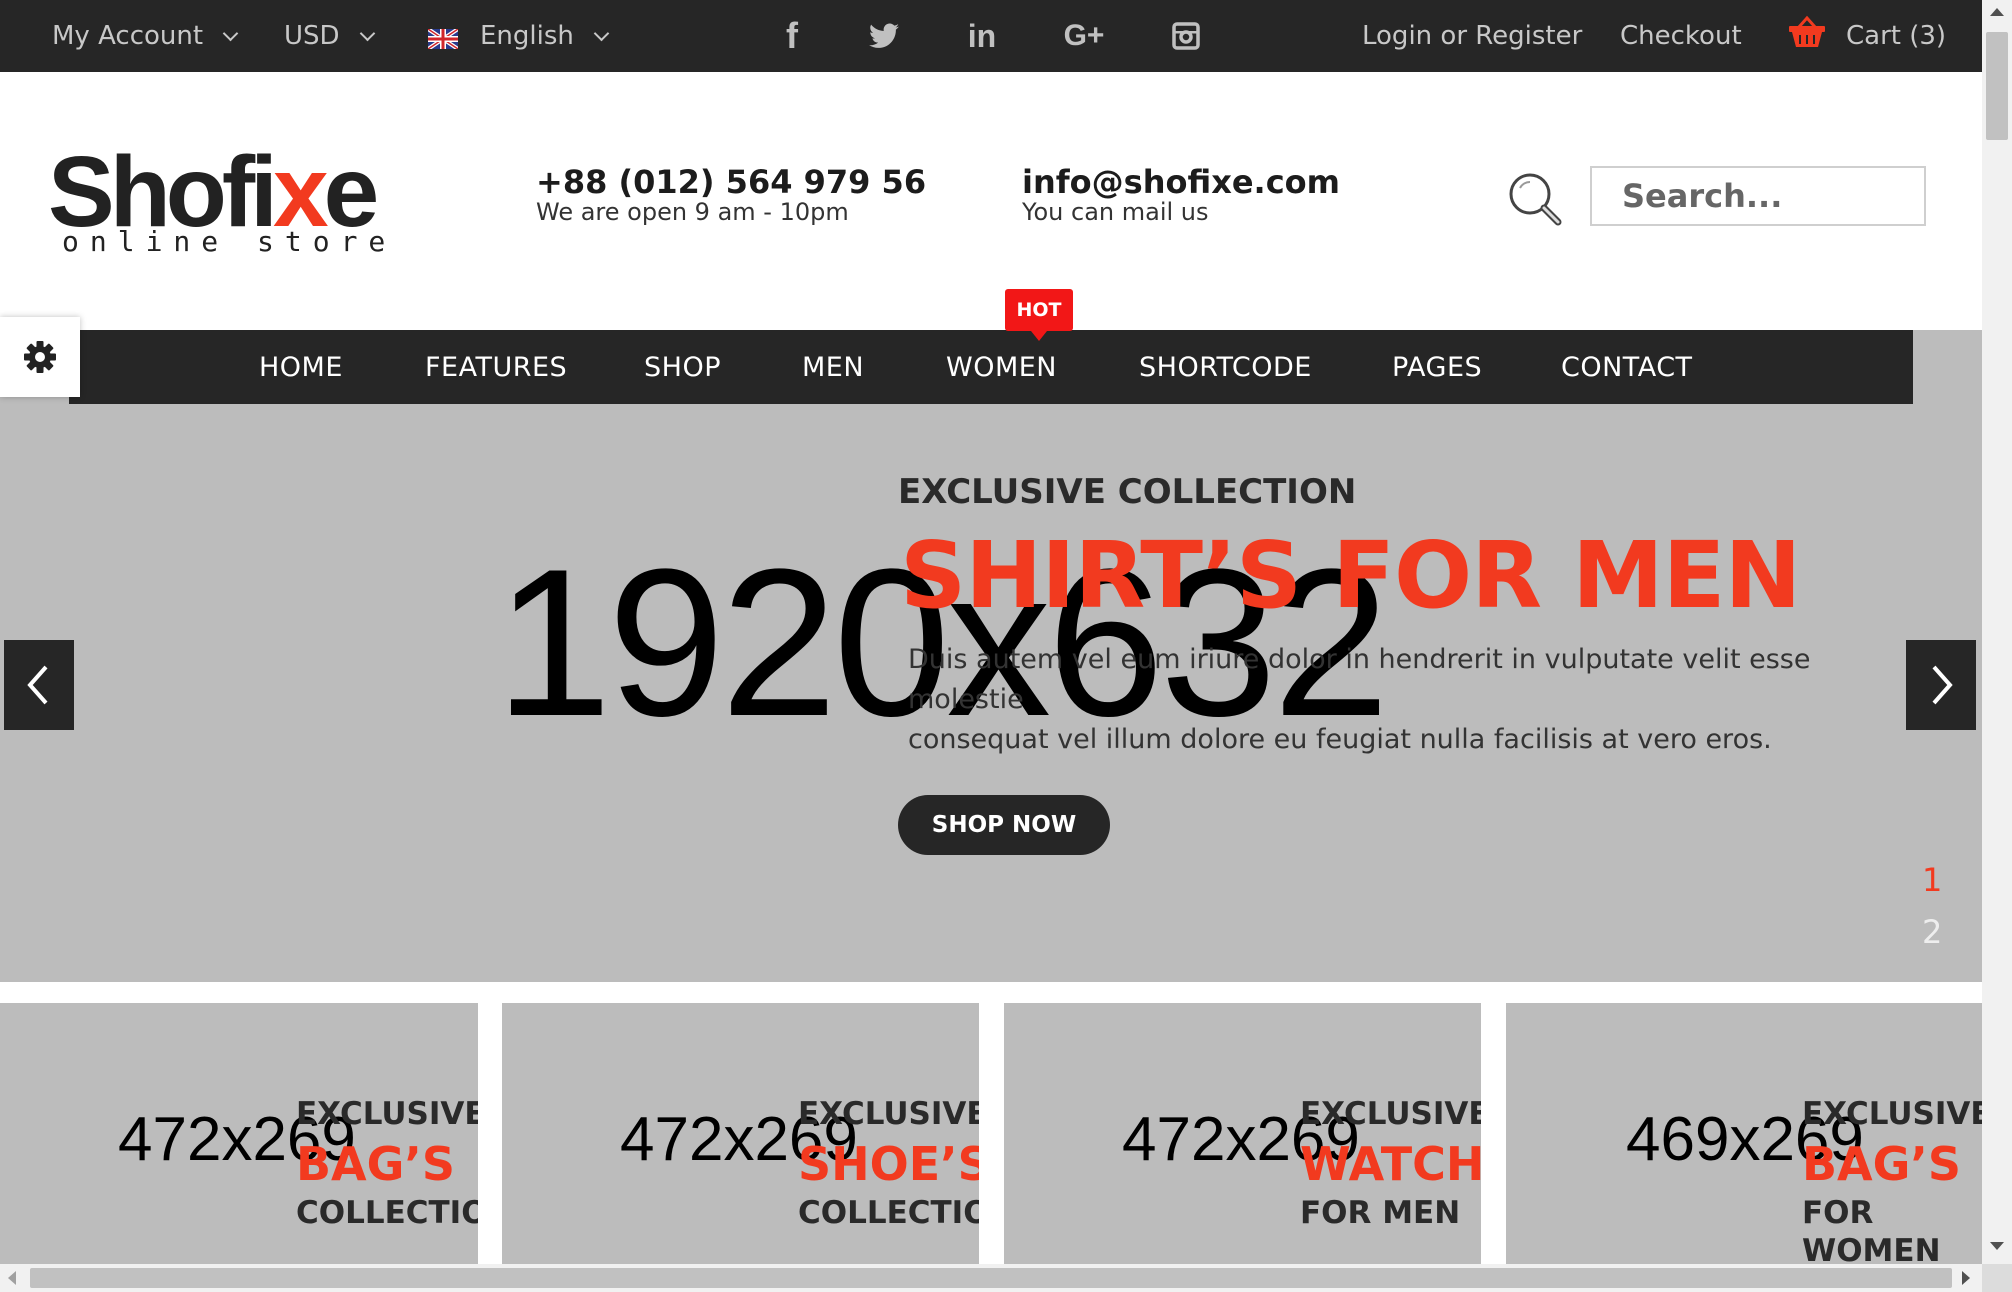  Describe the element at coordinates (740, 1135) in the screenshot. I see `banner-shoes-collection: 472x269 EXCLUSIVE SHOE’S COLLECTION` at that location.